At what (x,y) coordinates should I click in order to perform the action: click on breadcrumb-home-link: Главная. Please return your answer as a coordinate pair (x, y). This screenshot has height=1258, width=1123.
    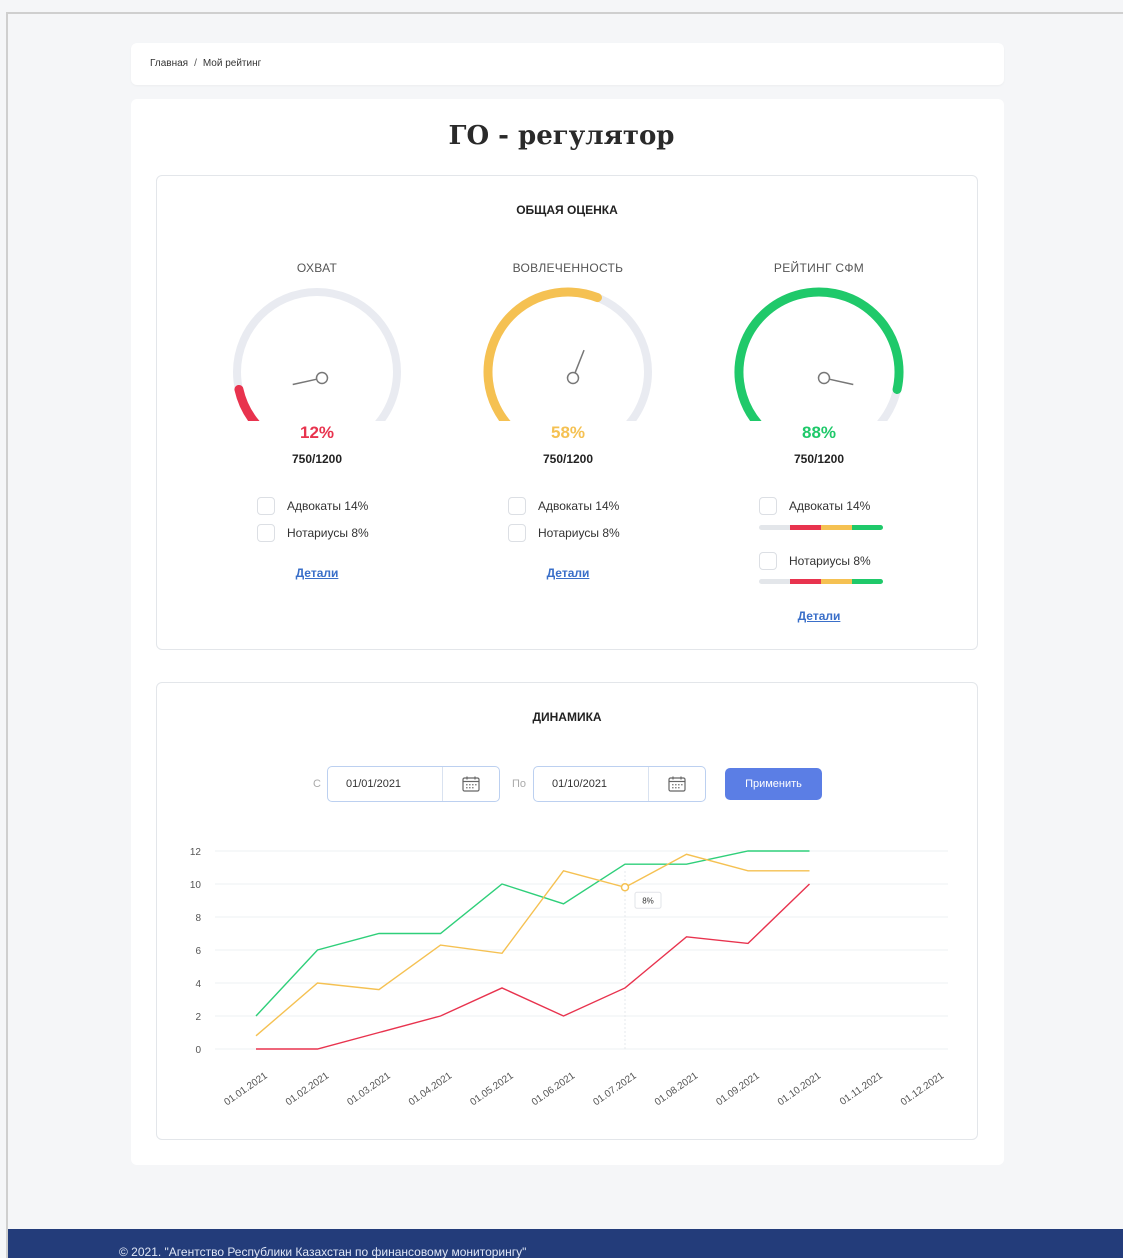
    Looking at the image, I should click on (169, 63).